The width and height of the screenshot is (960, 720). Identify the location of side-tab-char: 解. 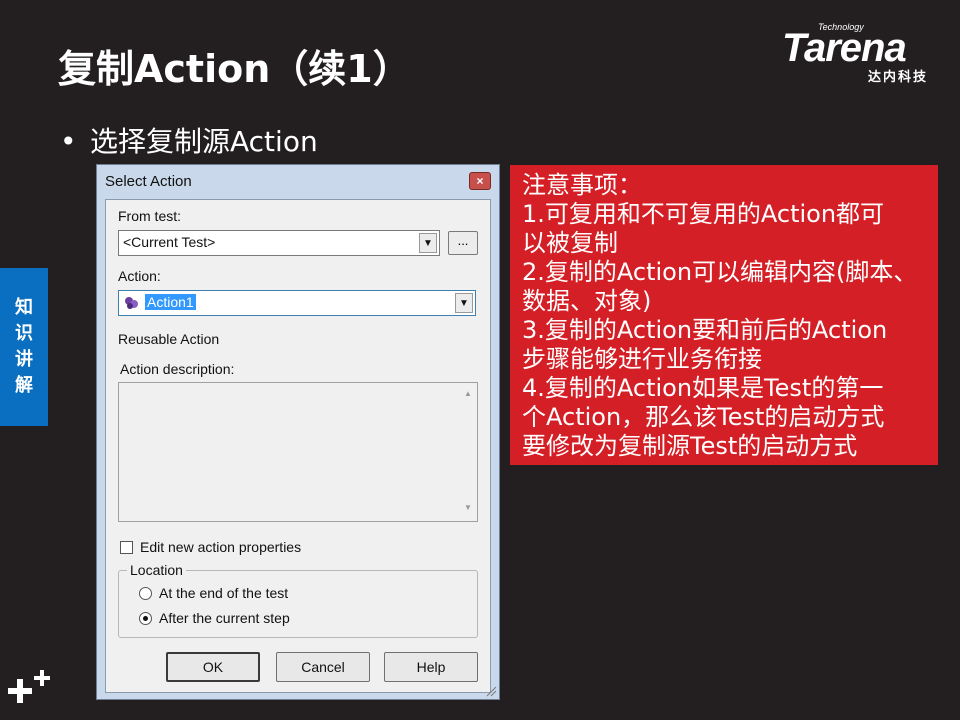
(24, 385).